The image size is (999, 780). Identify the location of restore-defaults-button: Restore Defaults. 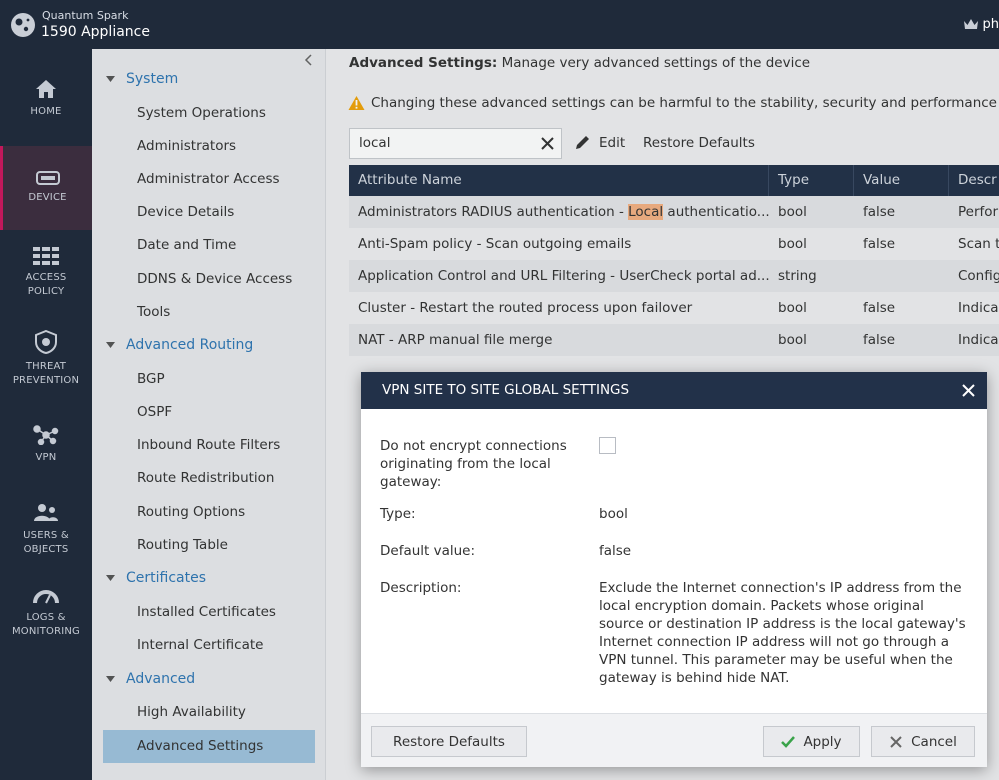
(449, 741).